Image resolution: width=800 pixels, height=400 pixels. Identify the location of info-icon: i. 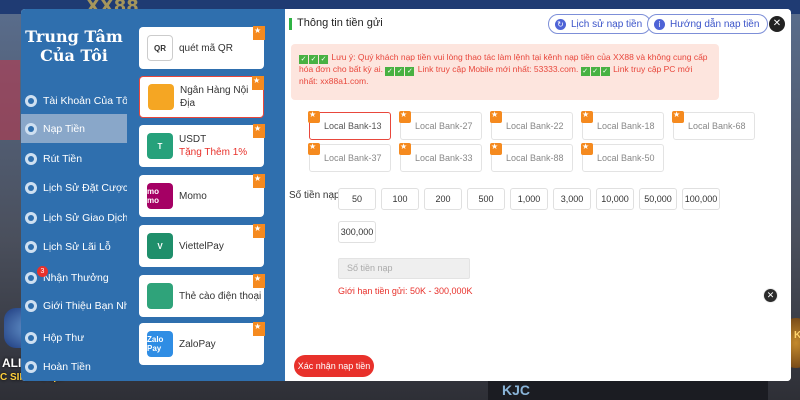
(659, 24).